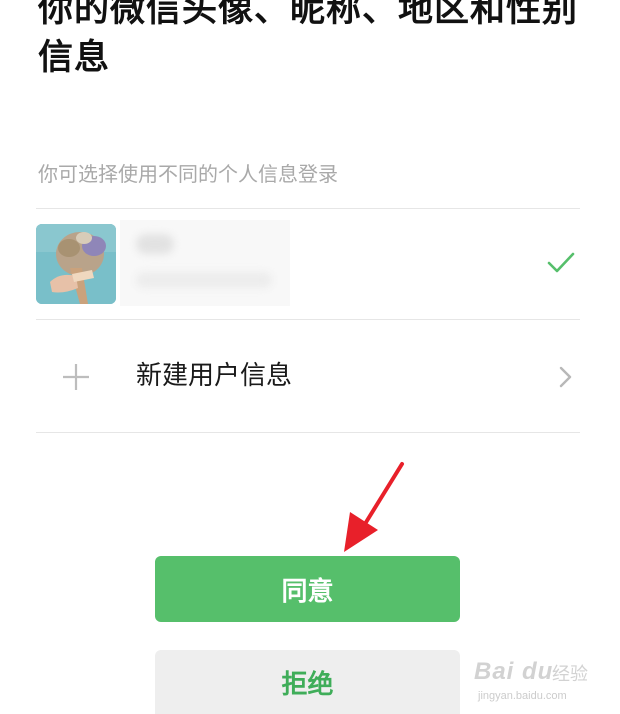 This screenshot has width=620, height=714. I want to click on avatar-photo-icon, so click(76, 264).